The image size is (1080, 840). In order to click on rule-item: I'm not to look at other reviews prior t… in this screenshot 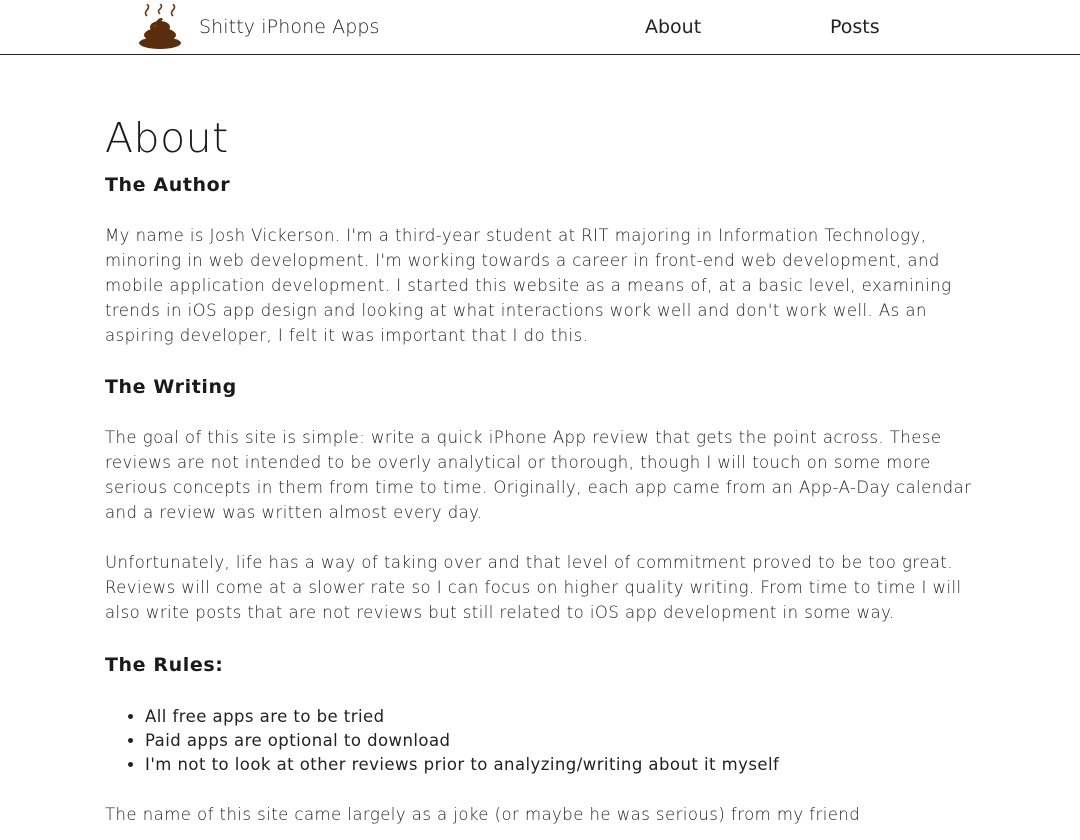, I will do `click(565, 765)`.